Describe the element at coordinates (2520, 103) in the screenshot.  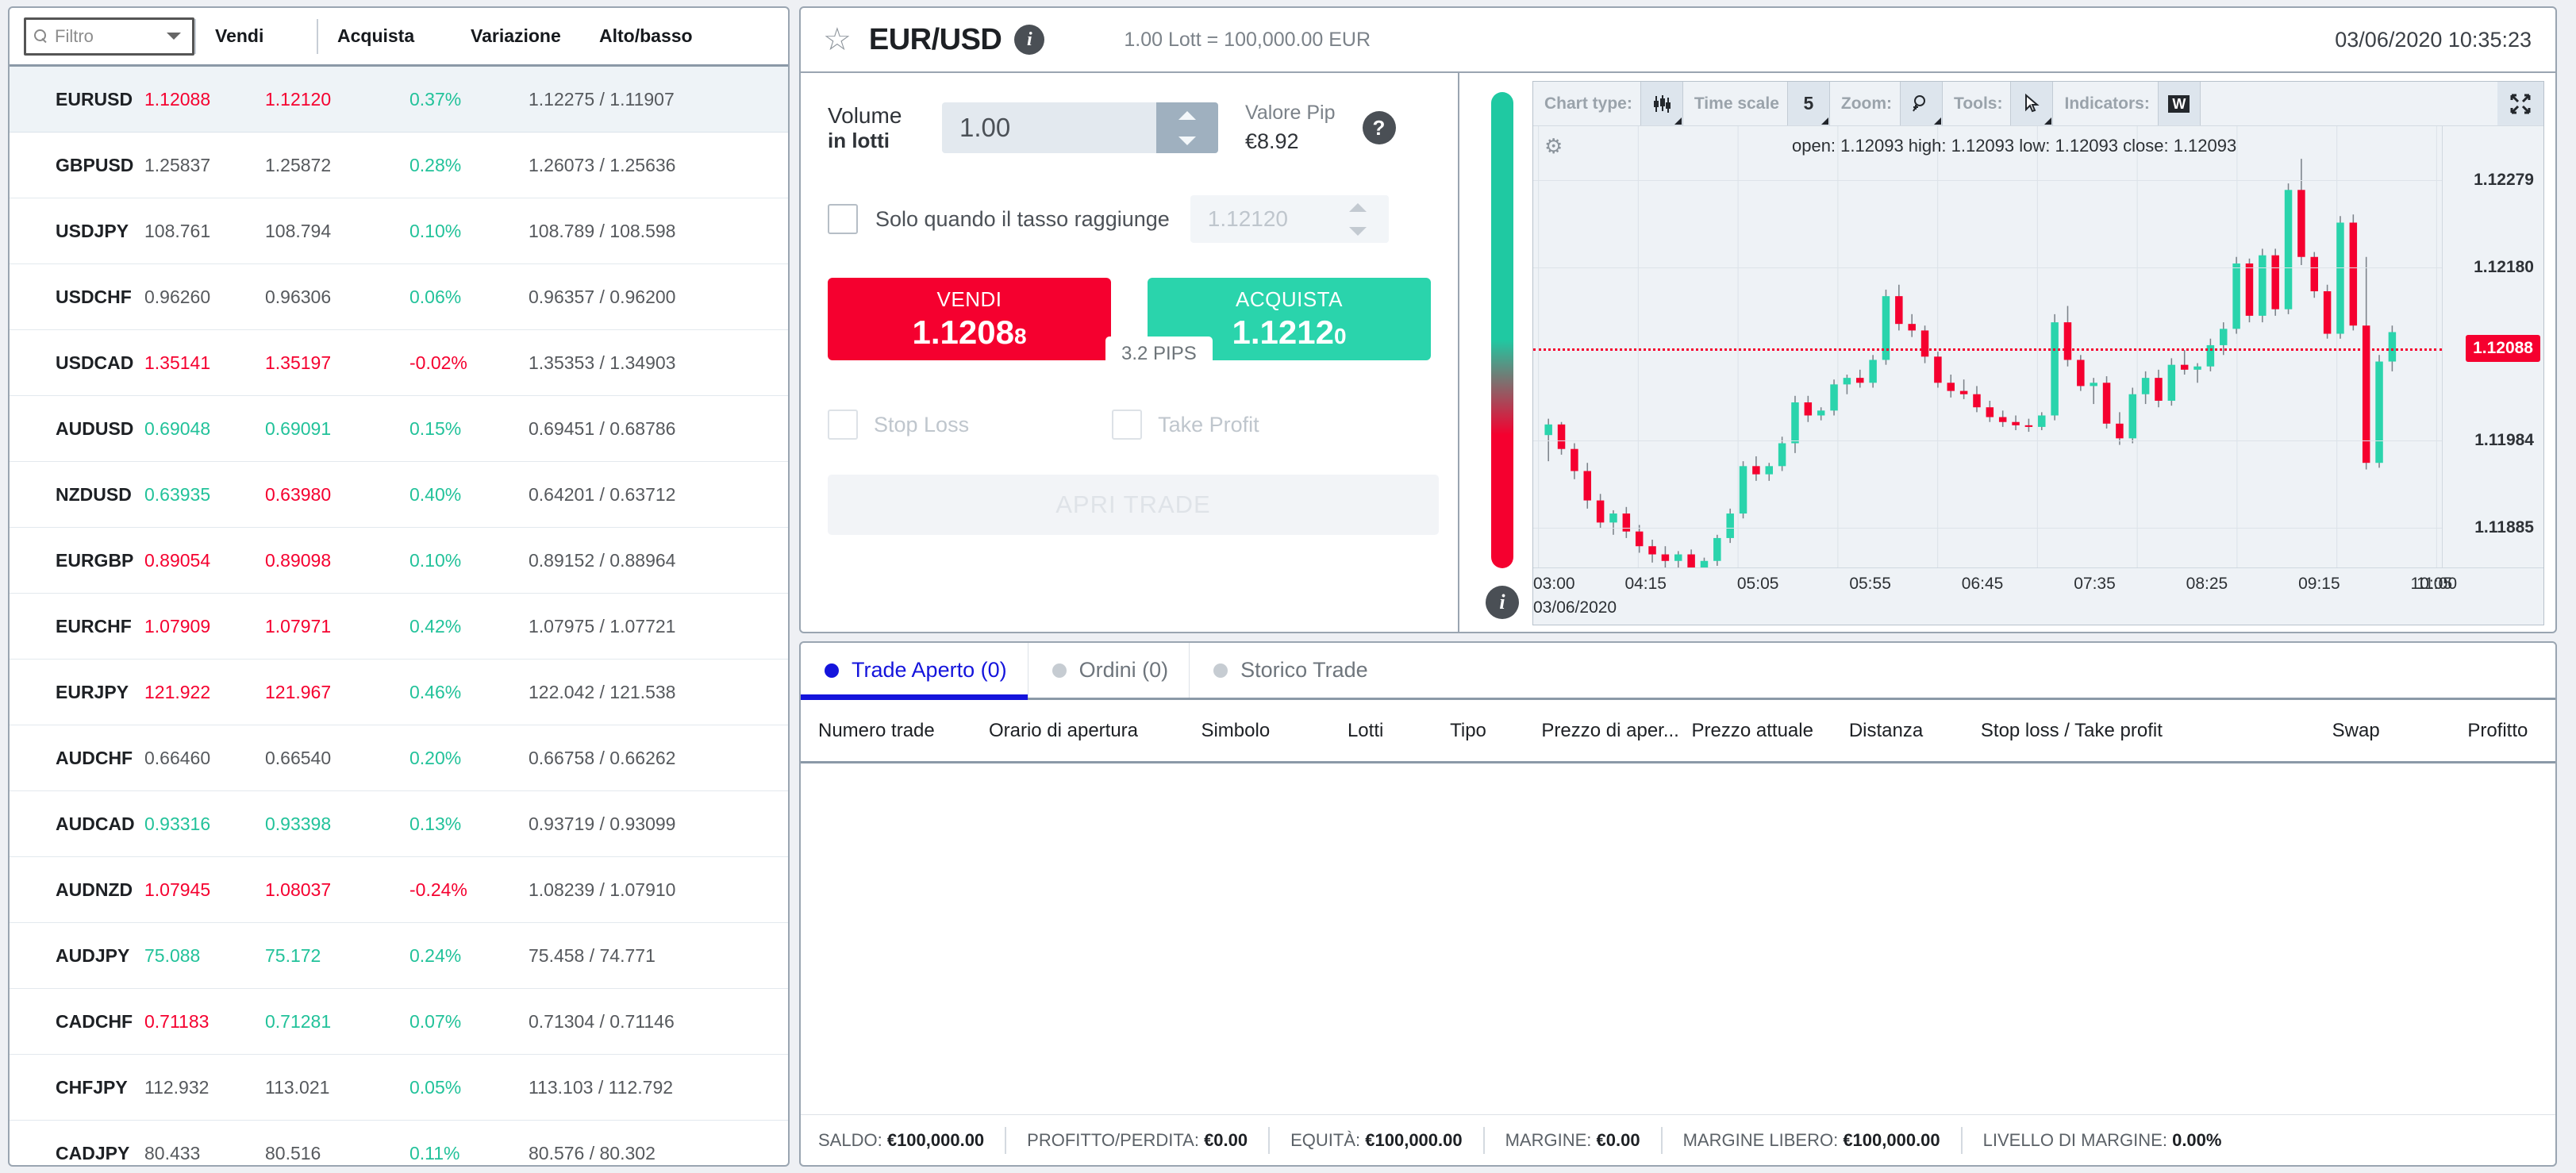
I see `fullscreen-icon` at that location.